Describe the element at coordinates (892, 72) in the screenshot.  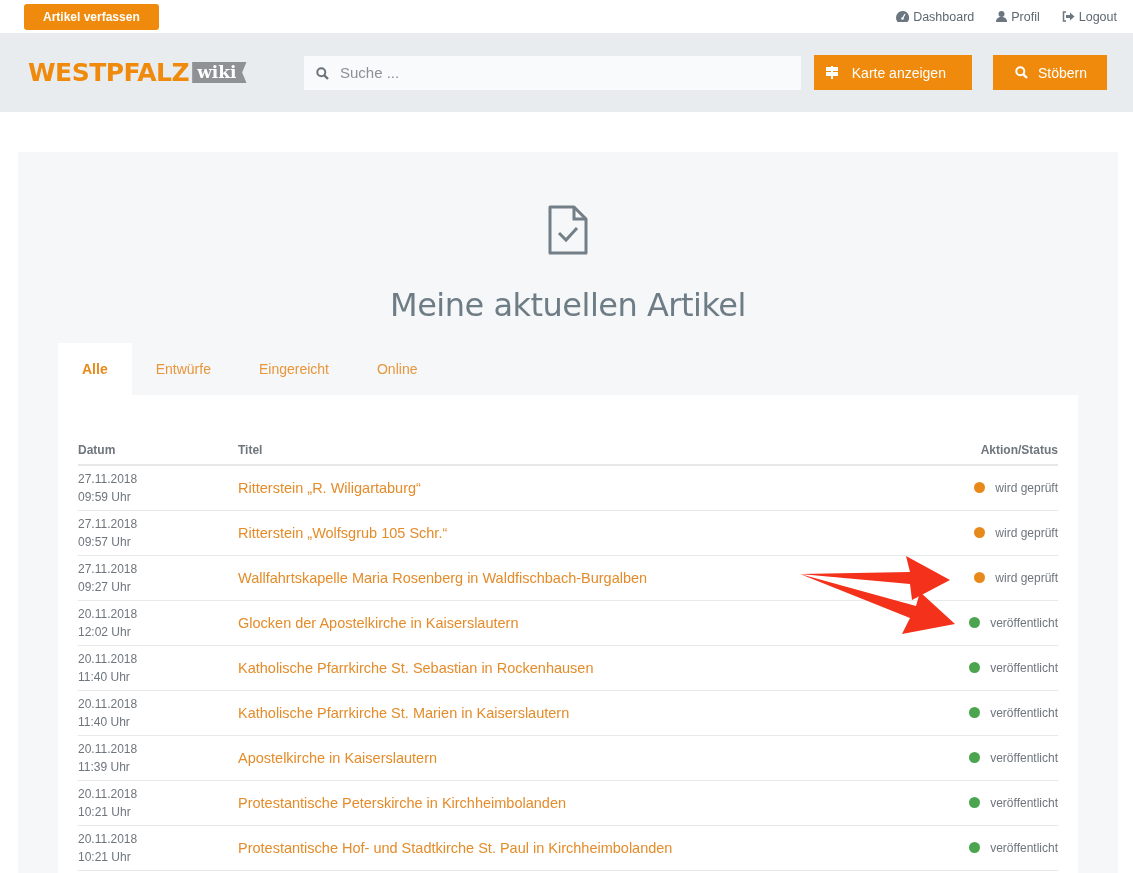
I see `show-map-button: Karte anzeigen` at that location.